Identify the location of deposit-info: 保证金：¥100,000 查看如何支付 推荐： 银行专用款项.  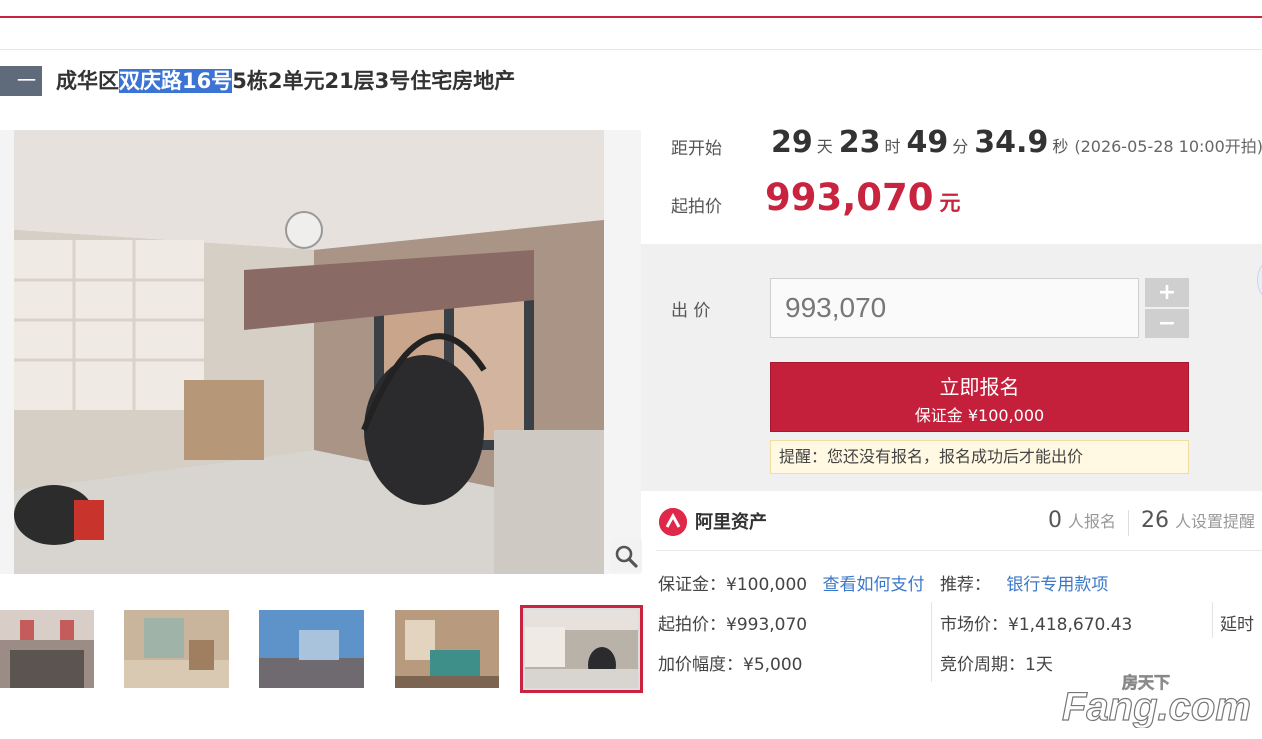
(883, 582).